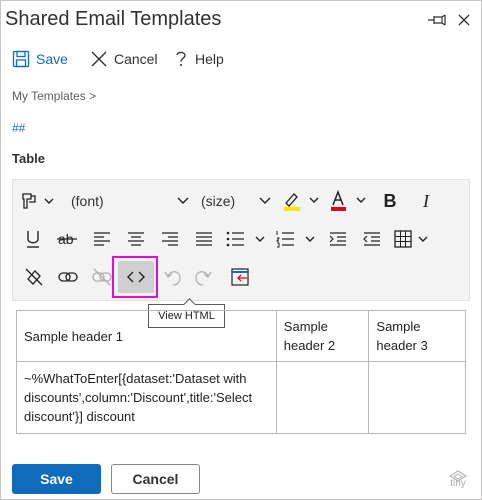 The image size is (482, 500). I want to click on cancel-button: Cancel, so click(155, 479).